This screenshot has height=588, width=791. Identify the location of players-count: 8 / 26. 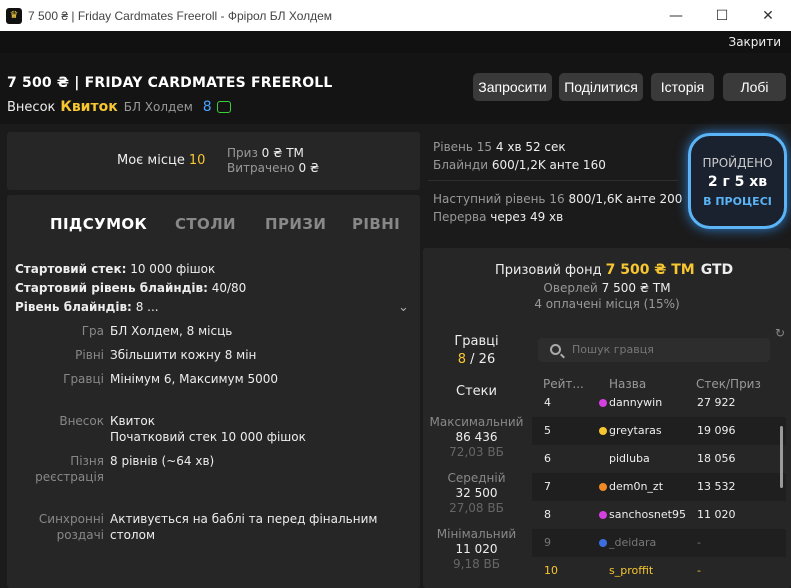
(476, 359).